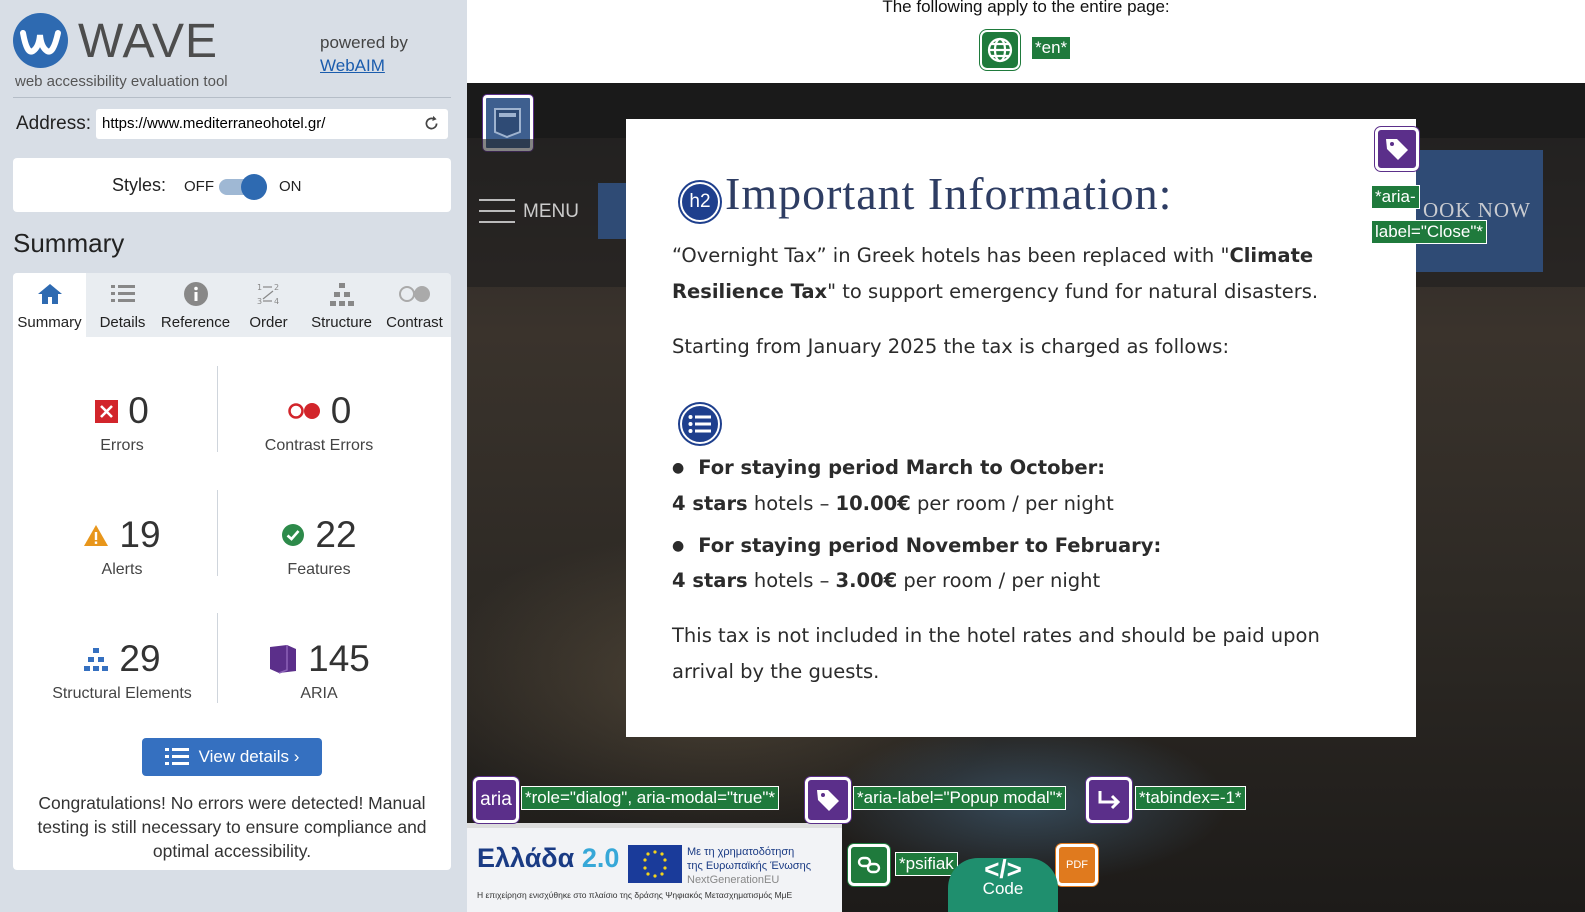 This screenshot has width=1585, height=912. I want to click on stat-errors: 0 Errors, so click(122, 422).